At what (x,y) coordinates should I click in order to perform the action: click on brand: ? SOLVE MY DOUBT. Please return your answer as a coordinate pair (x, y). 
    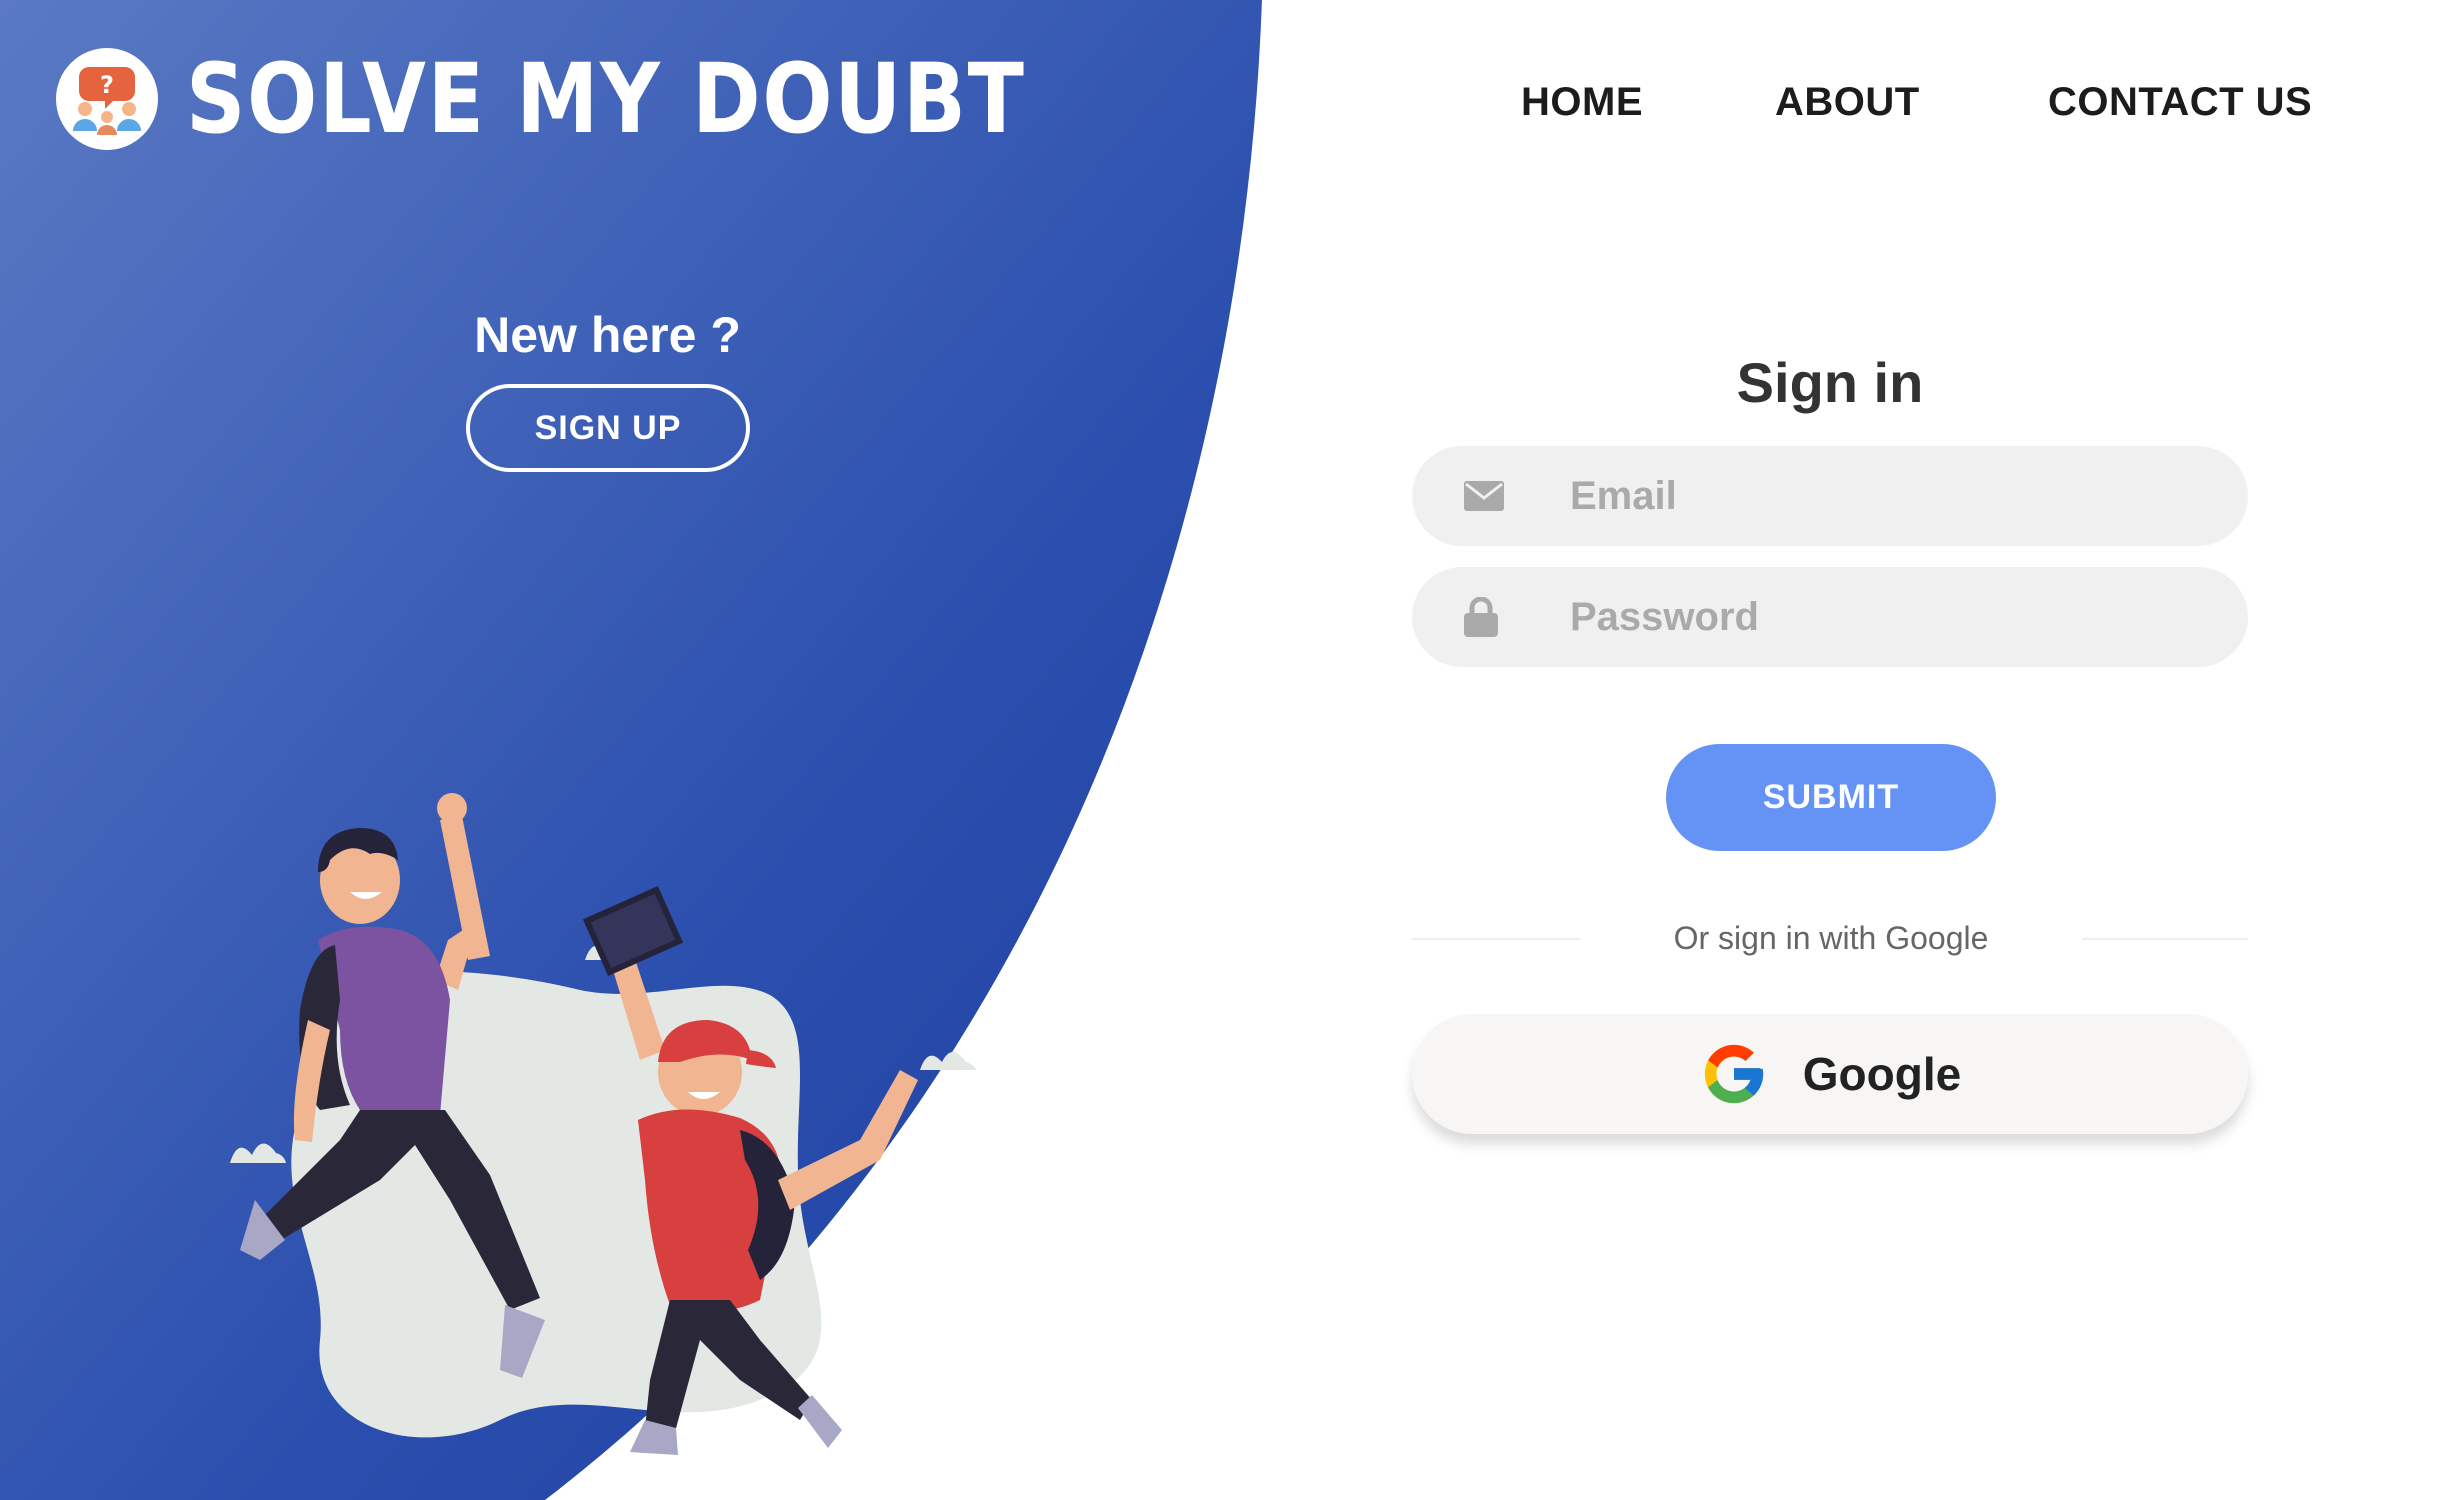
    Looking at the image, I should click on (609, 99).